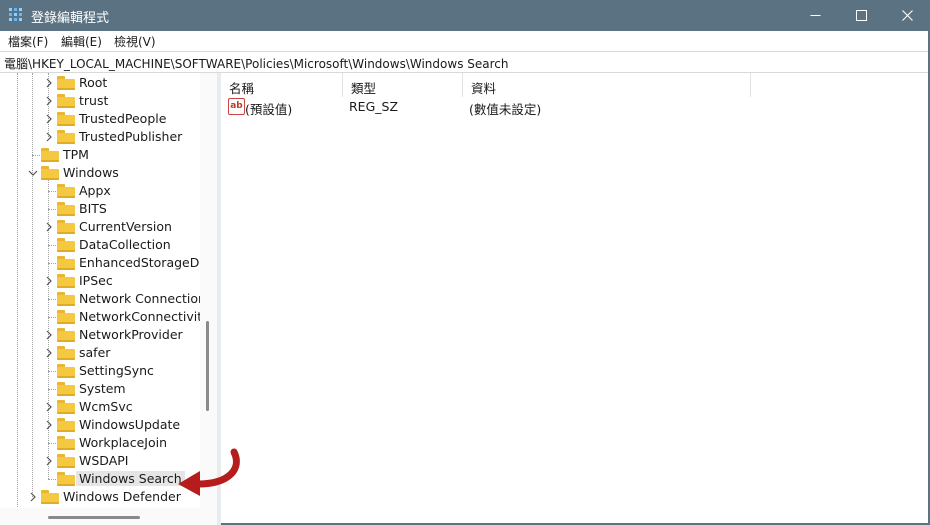 This screenshot has height=525, width=930. I want to click on tree-item: Root, so click(100, 83).